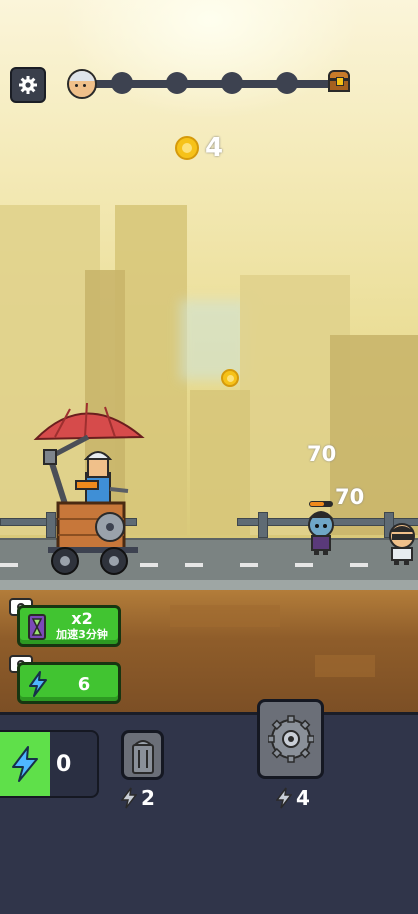  What do you see at coordinates (69, 626) in the screenshot?
I see `speed-boost-button: x2 加速3分钟` at bounding box center [69, 626].